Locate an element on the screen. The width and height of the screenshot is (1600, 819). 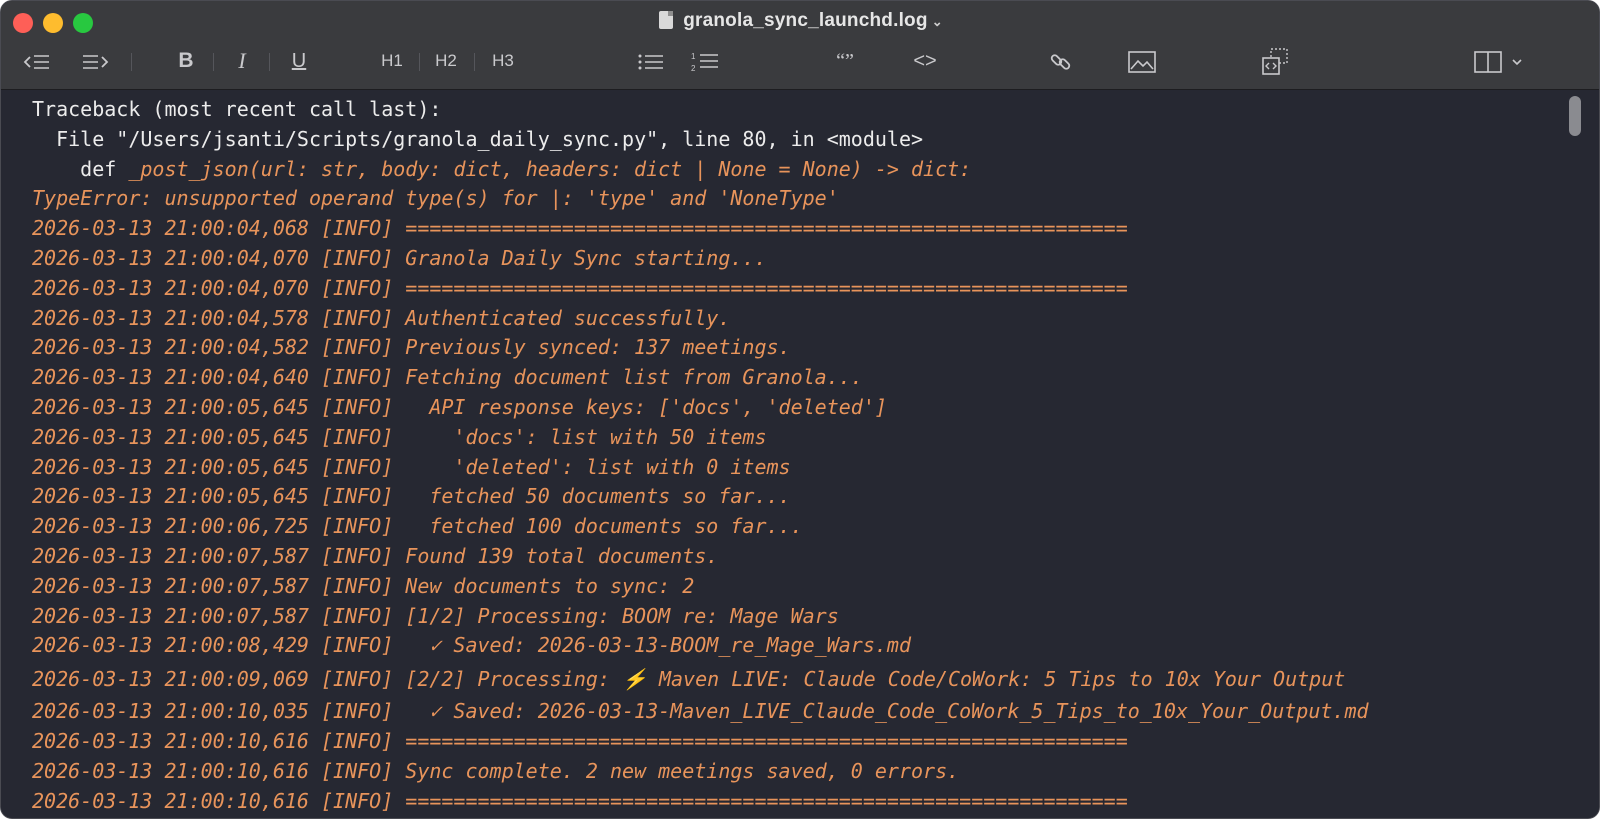
svg-text: 1 is located at coordinates (693, 56).